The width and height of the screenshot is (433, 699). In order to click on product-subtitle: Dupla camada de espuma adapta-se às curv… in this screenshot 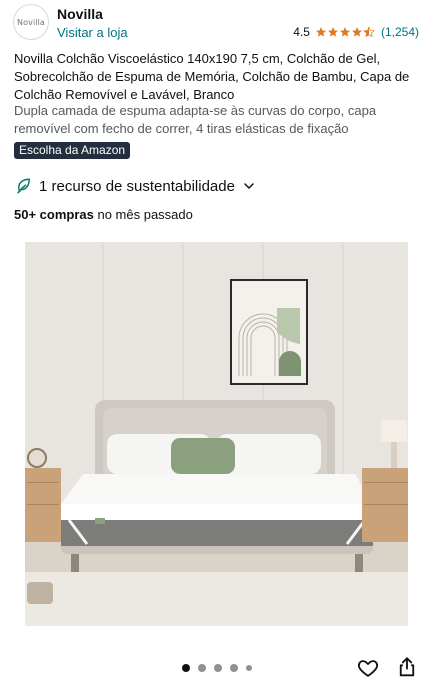, I will do `click(195, 119)`.